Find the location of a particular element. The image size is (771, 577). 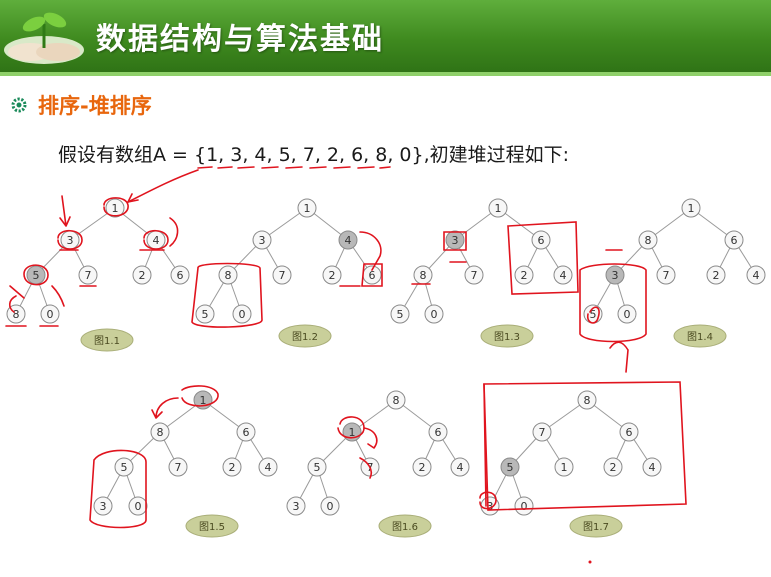

figure-label: 图1.6 is located at coordinates (405, 527).